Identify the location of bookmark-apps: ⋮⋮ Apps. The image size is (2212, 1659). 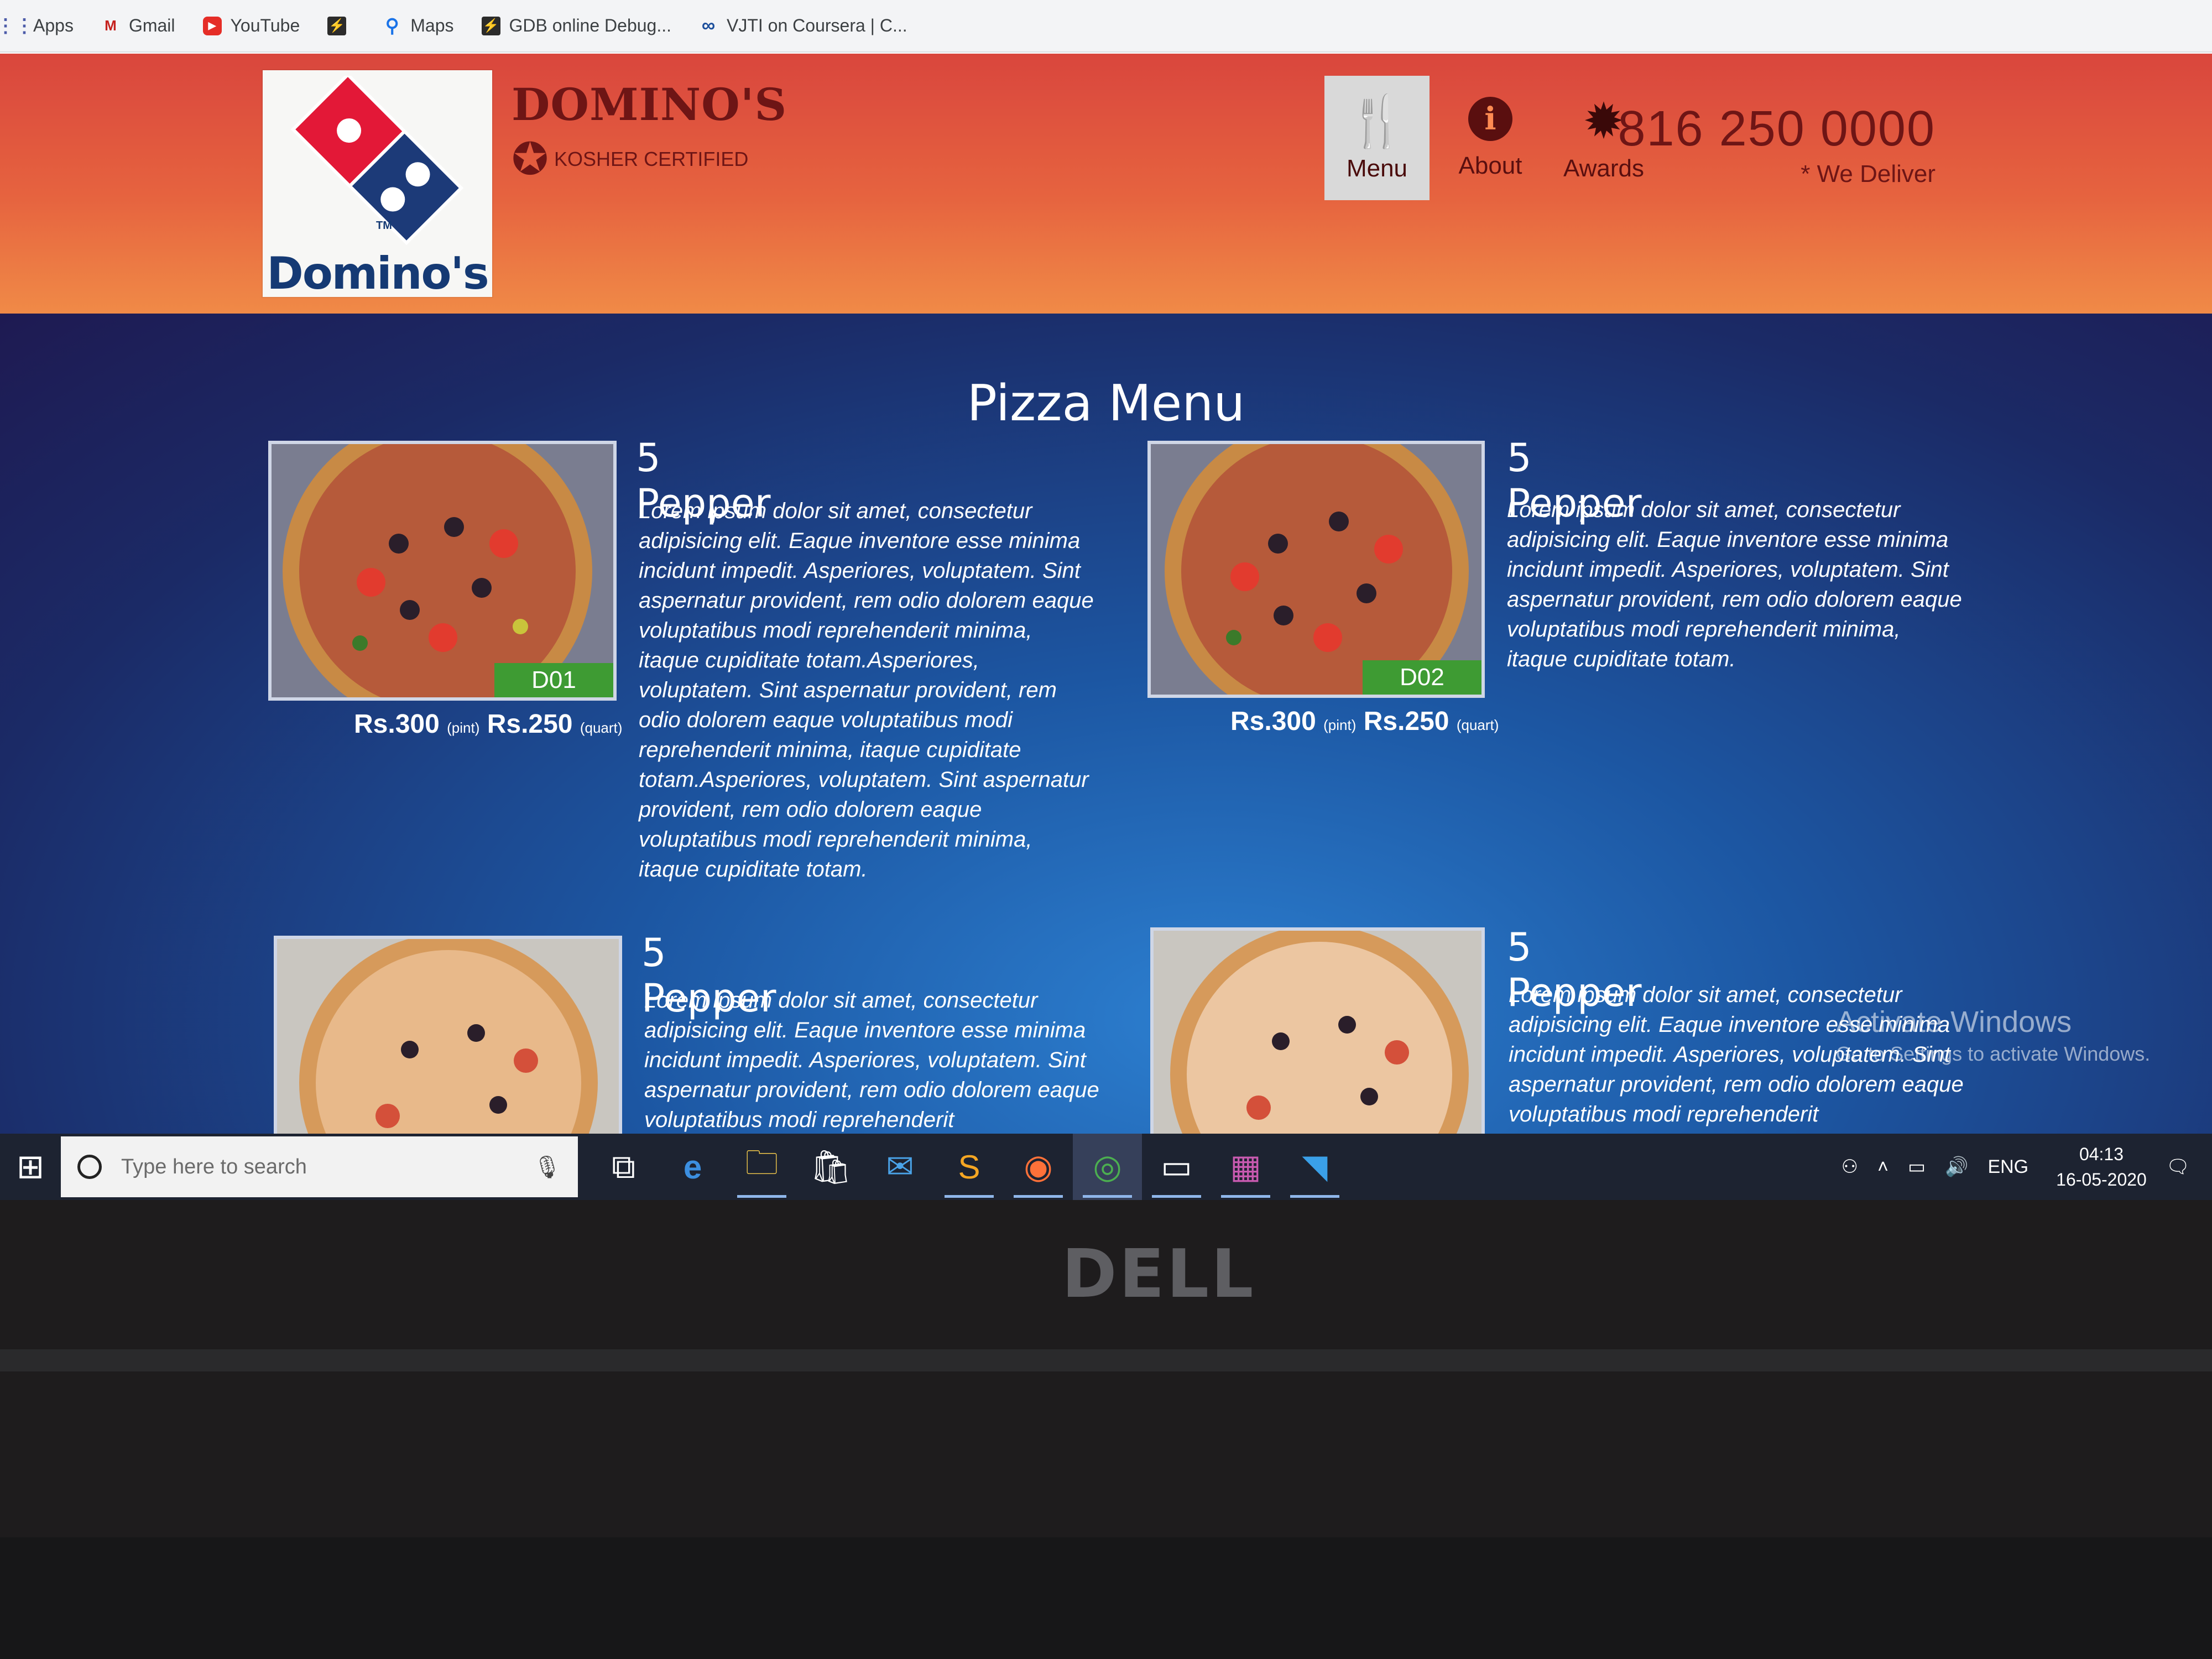
(37, 26).